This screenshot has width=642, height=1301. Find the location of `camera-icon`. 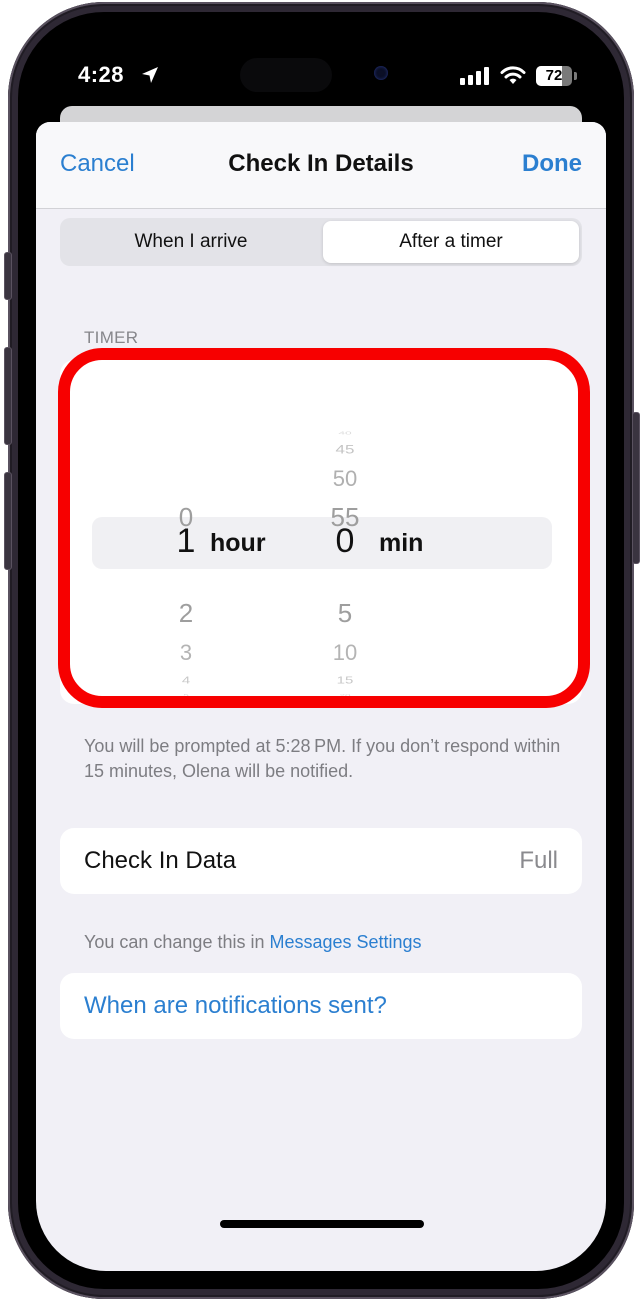

camera-icon is located at coordinates (381, 73).